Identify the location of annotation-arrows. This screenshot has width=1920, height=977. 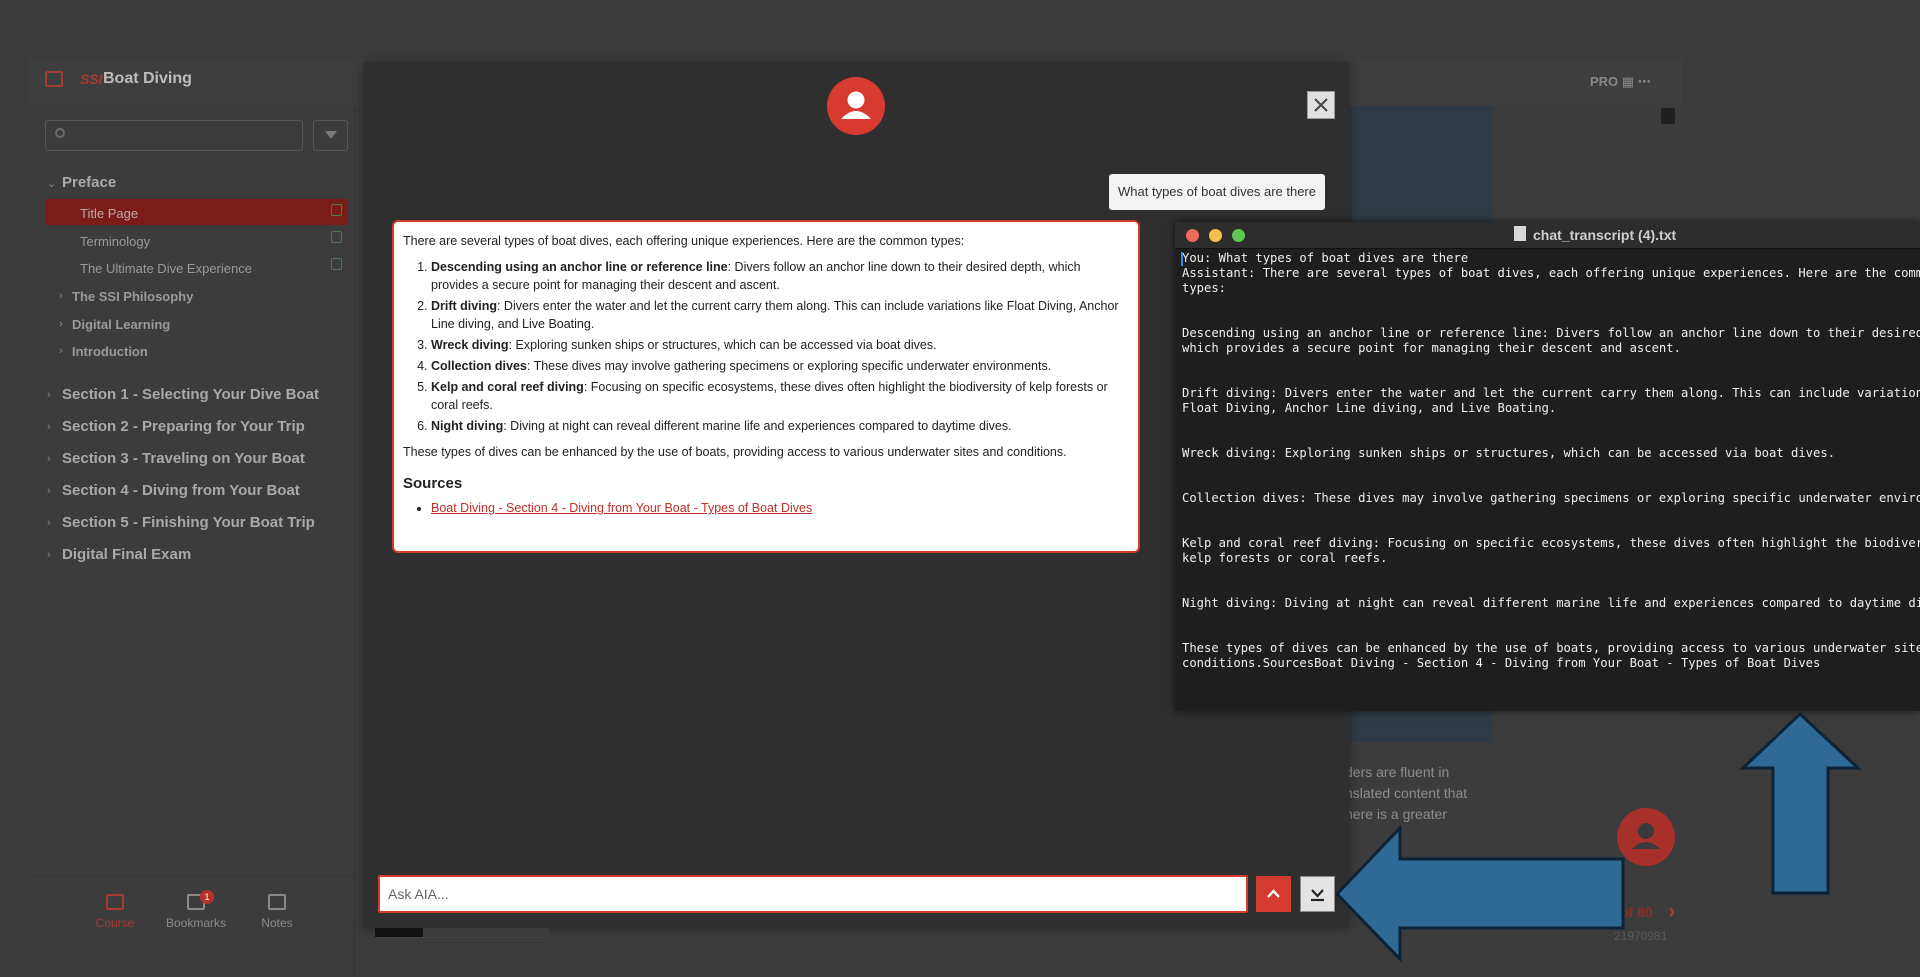
(1598, 837).